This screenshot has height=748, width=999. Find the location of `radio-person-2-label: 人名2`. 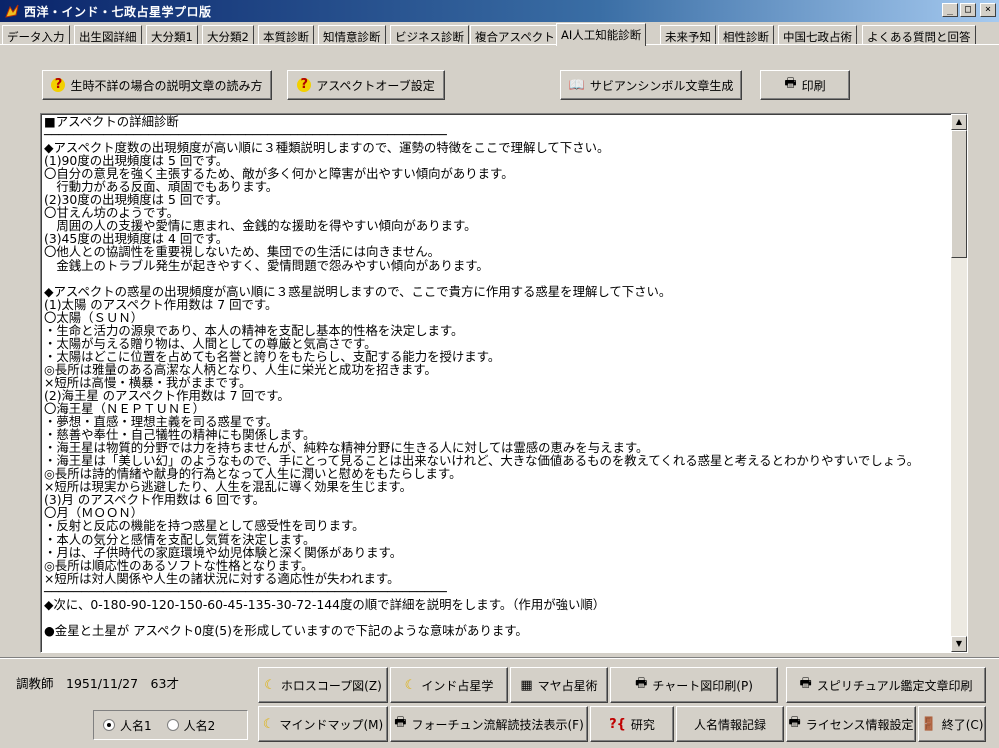

radio-person-2-label: 人名2 is located at coordinates (199, 725).